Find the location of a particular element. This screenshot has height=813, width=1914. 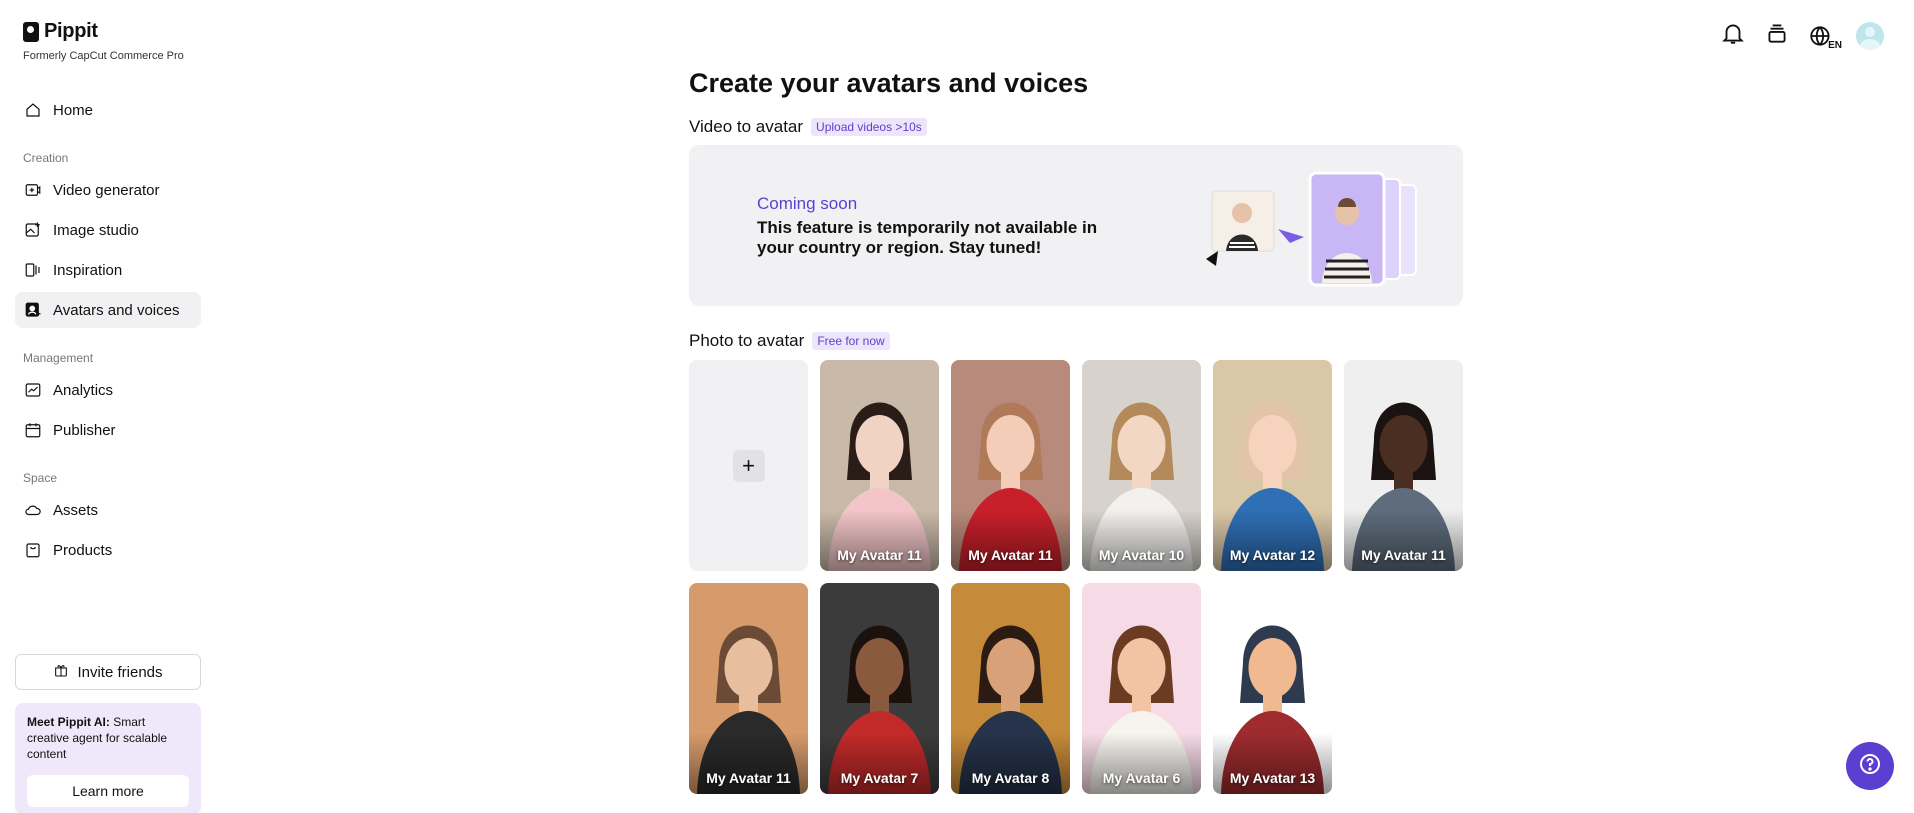

sidebar-item-label: Assets is located at coordinates (76, 510).